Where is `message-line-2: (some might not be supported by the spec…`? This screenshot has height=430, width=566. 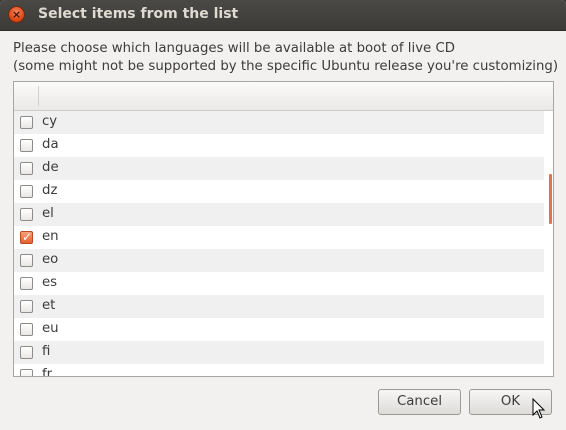
message-line-2: (some might not be supported by the spec… is located at coordinates (286, 66).